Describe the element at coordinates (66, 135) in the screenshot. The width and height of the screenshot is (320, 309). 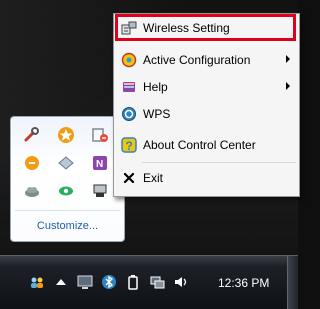
I see `star-badge-icon` at that location.